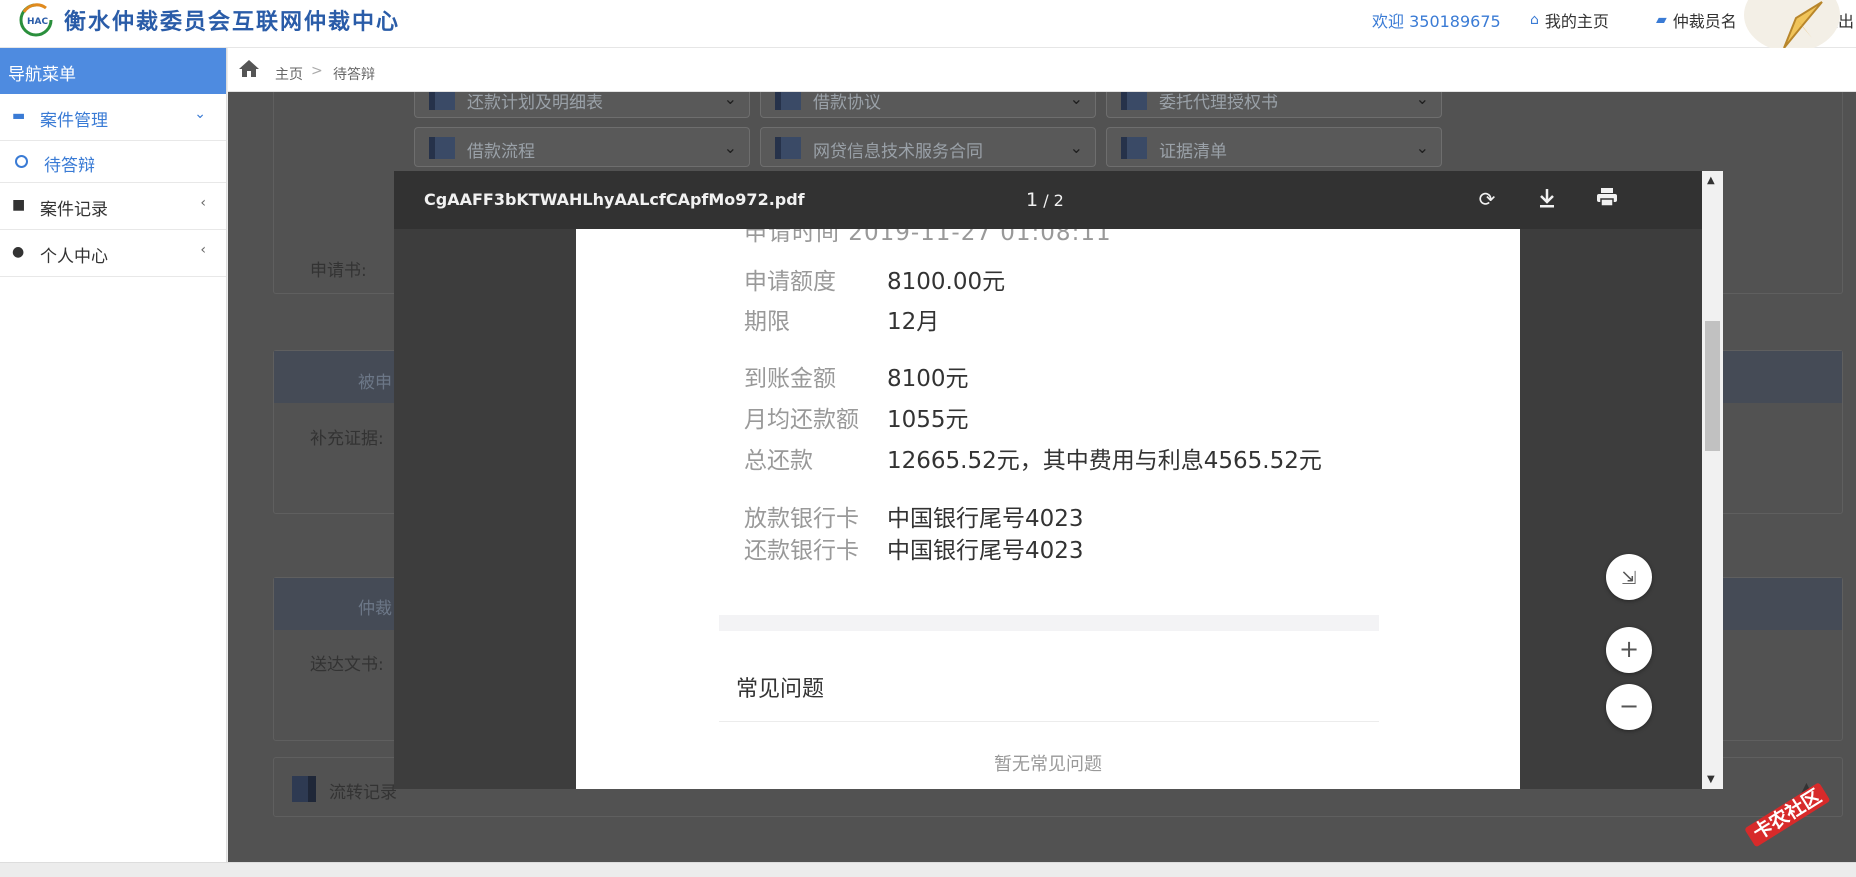 This screenshot has height=877, width=1856. I want to click on fit-page-button: ⇲, so click(1629, 577).